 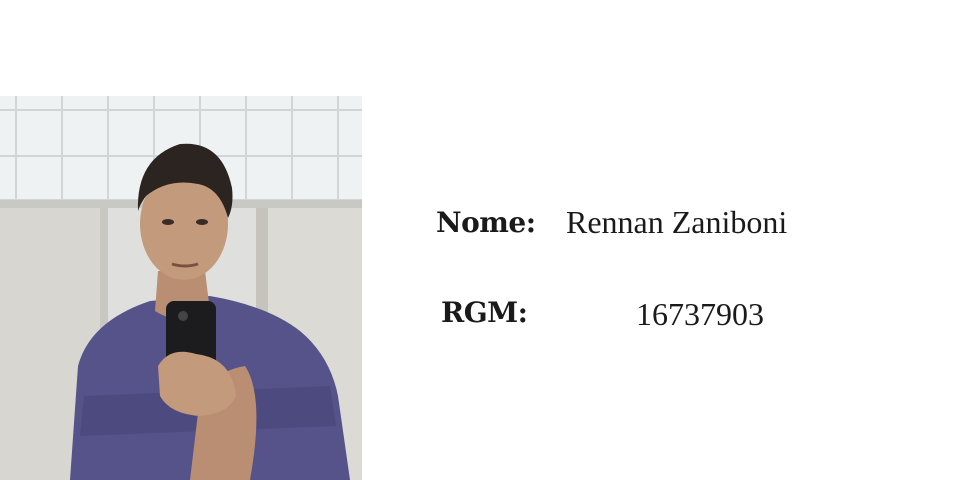 What do you see at coordinates (677, 222) in the screenshot?
I see `name-value: Rennan Zaniboni` at bounding box center [677, 222].